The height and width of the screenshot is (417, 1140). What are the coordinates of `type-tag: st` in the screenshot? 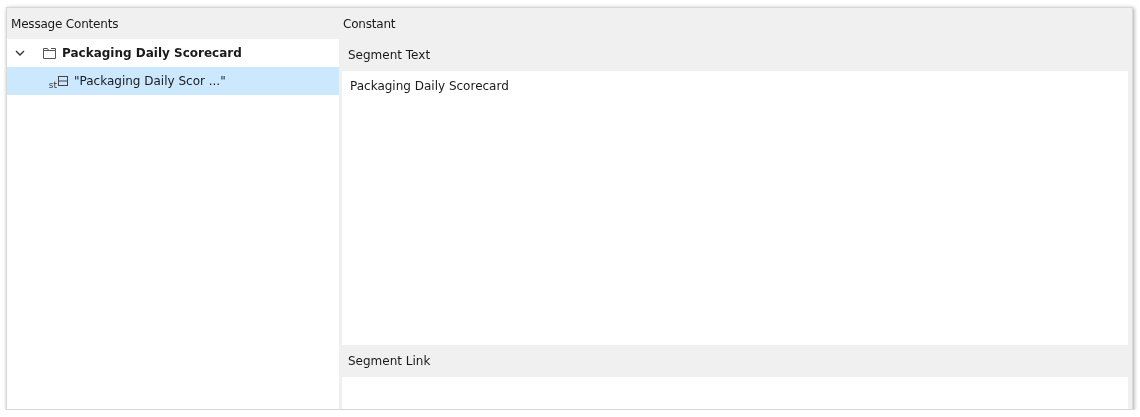 It's located at (52, 85).